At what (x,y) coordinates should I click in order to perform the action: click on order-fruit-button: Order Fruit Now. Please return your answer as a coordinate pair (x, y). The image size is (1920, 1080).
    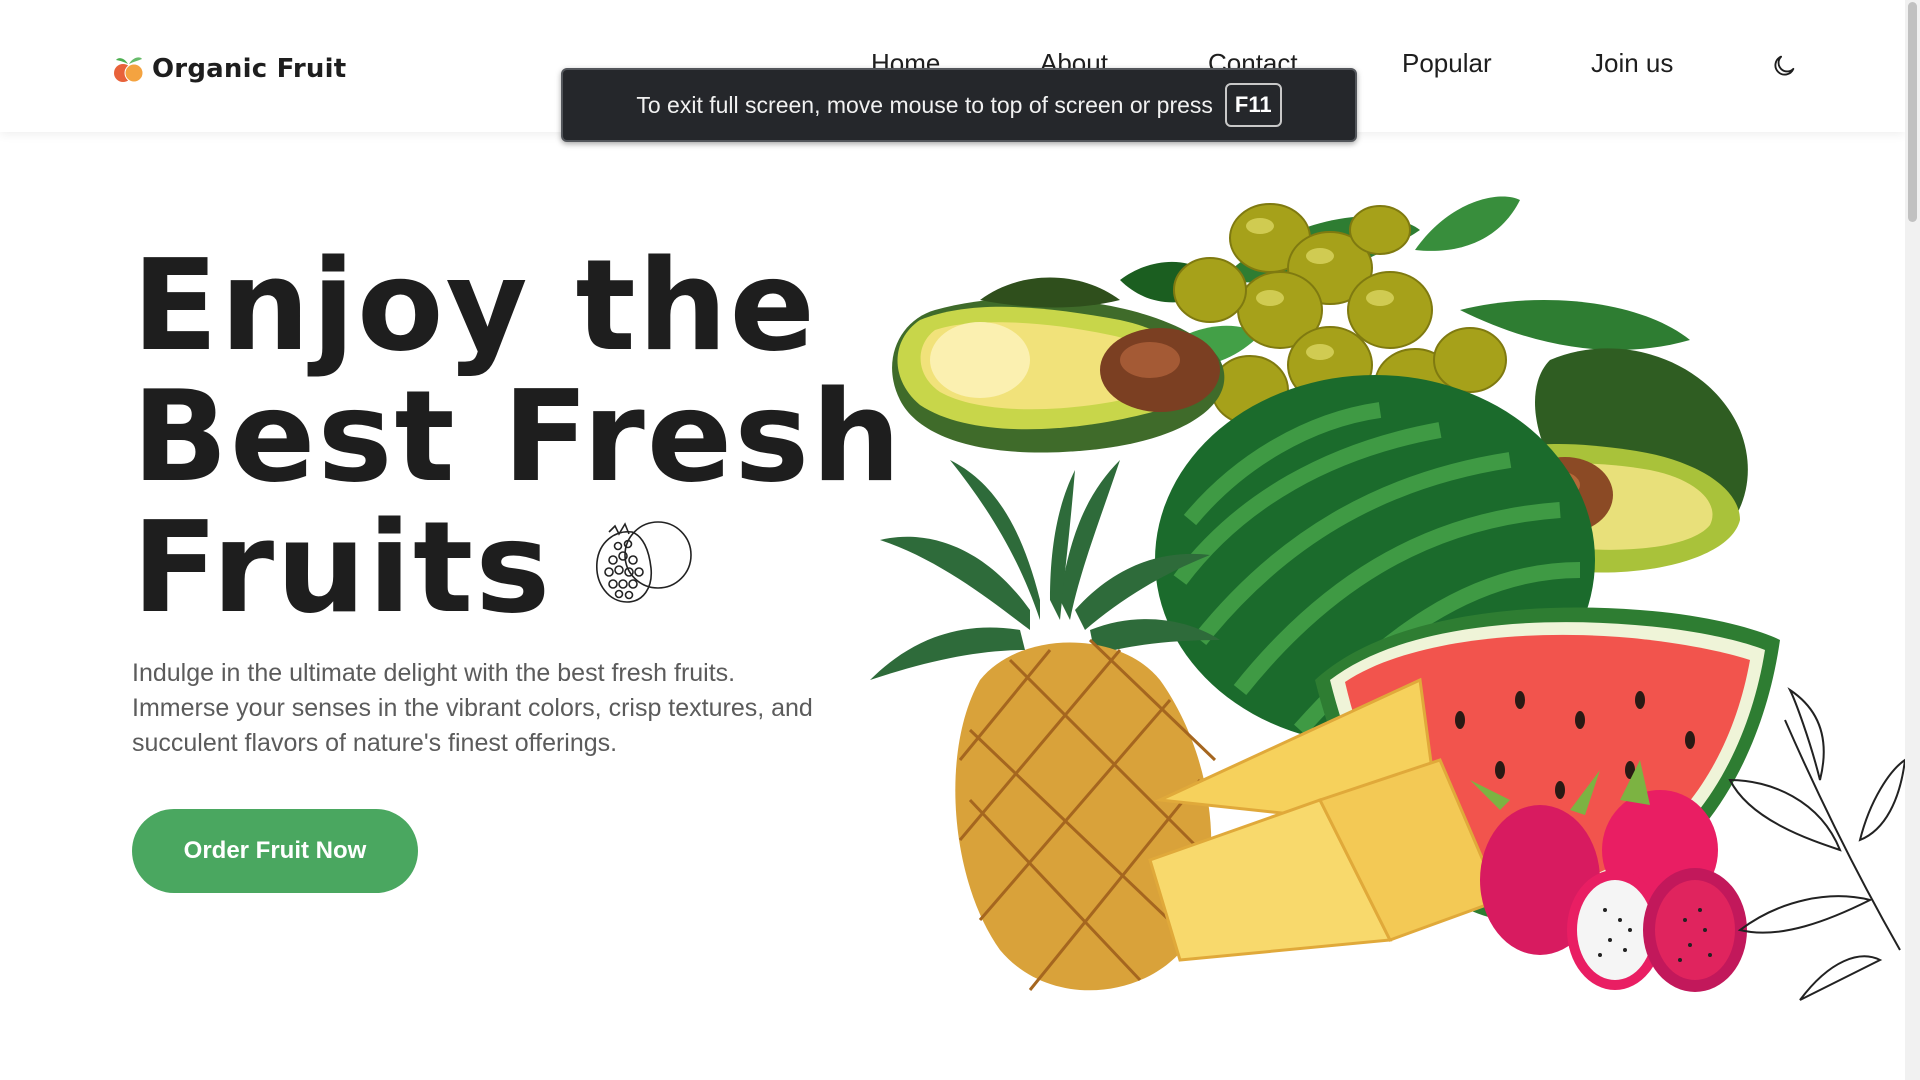
    Looking at the image, I should click on (275, 851).